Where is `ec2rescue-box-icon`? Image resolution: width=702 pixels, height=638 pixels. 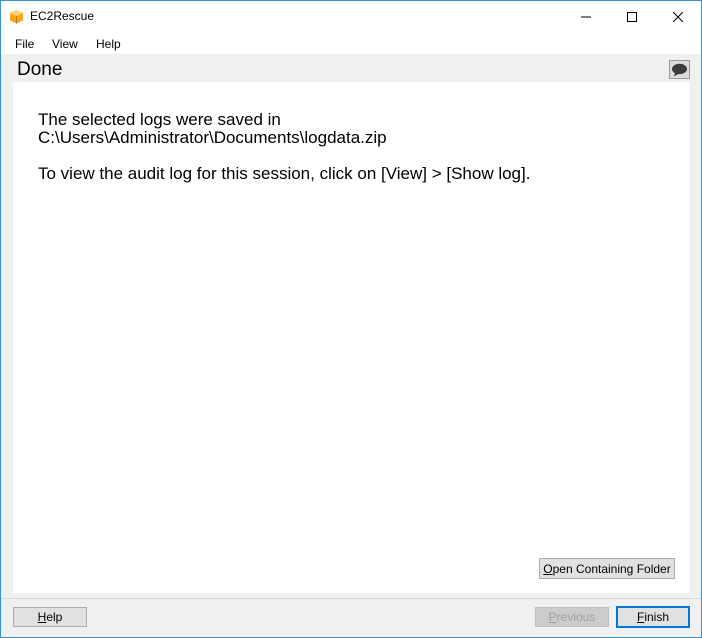
ec2rescue-box-icon is located at coordinates (16, 17).